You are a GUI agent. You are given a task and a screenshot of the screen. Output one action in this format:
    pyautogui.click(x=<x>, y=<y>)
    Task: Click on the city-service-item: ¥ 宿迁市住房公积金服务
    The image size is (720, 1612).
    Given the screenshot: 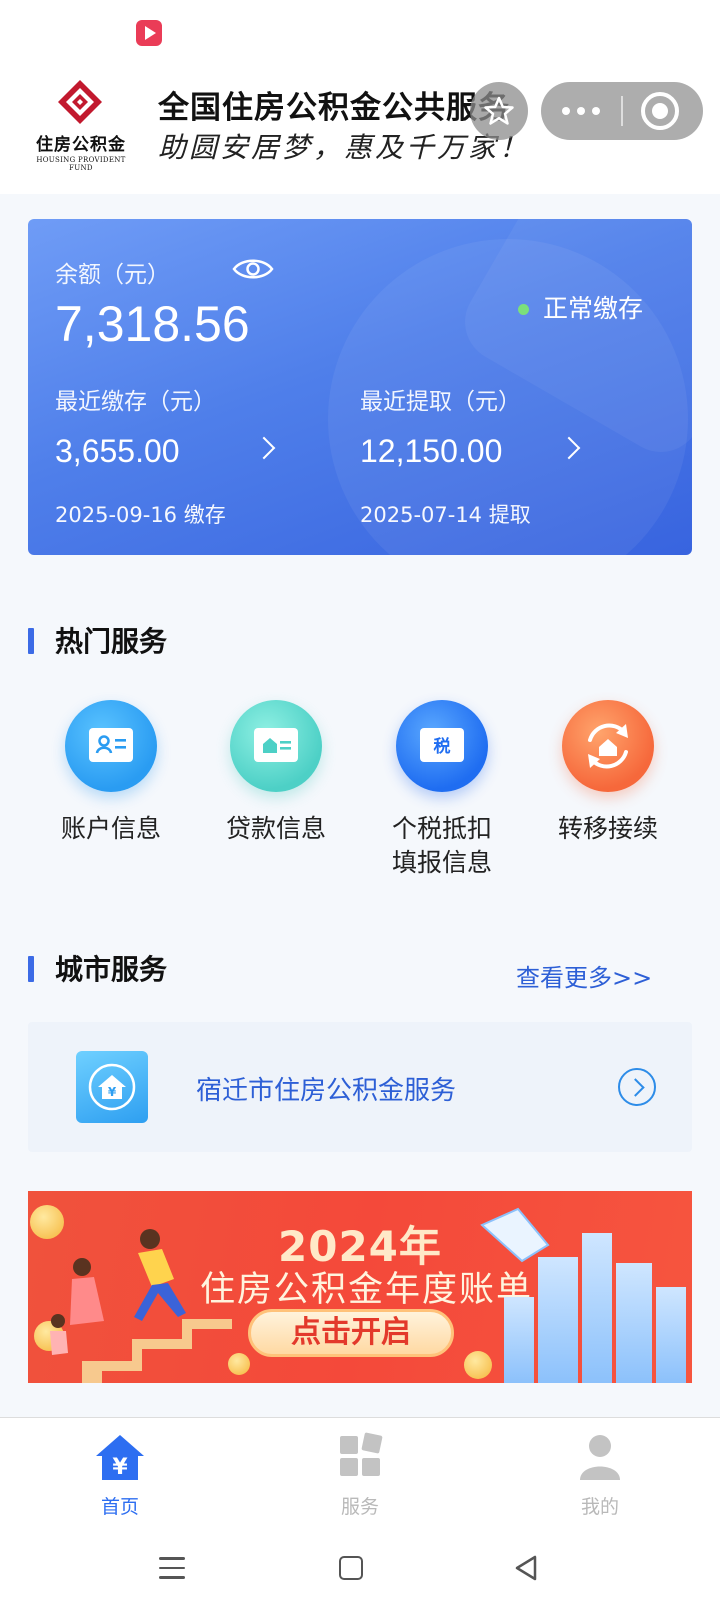 What is the action you would take?
    pyautogui.click(x=360, y=1087)
    